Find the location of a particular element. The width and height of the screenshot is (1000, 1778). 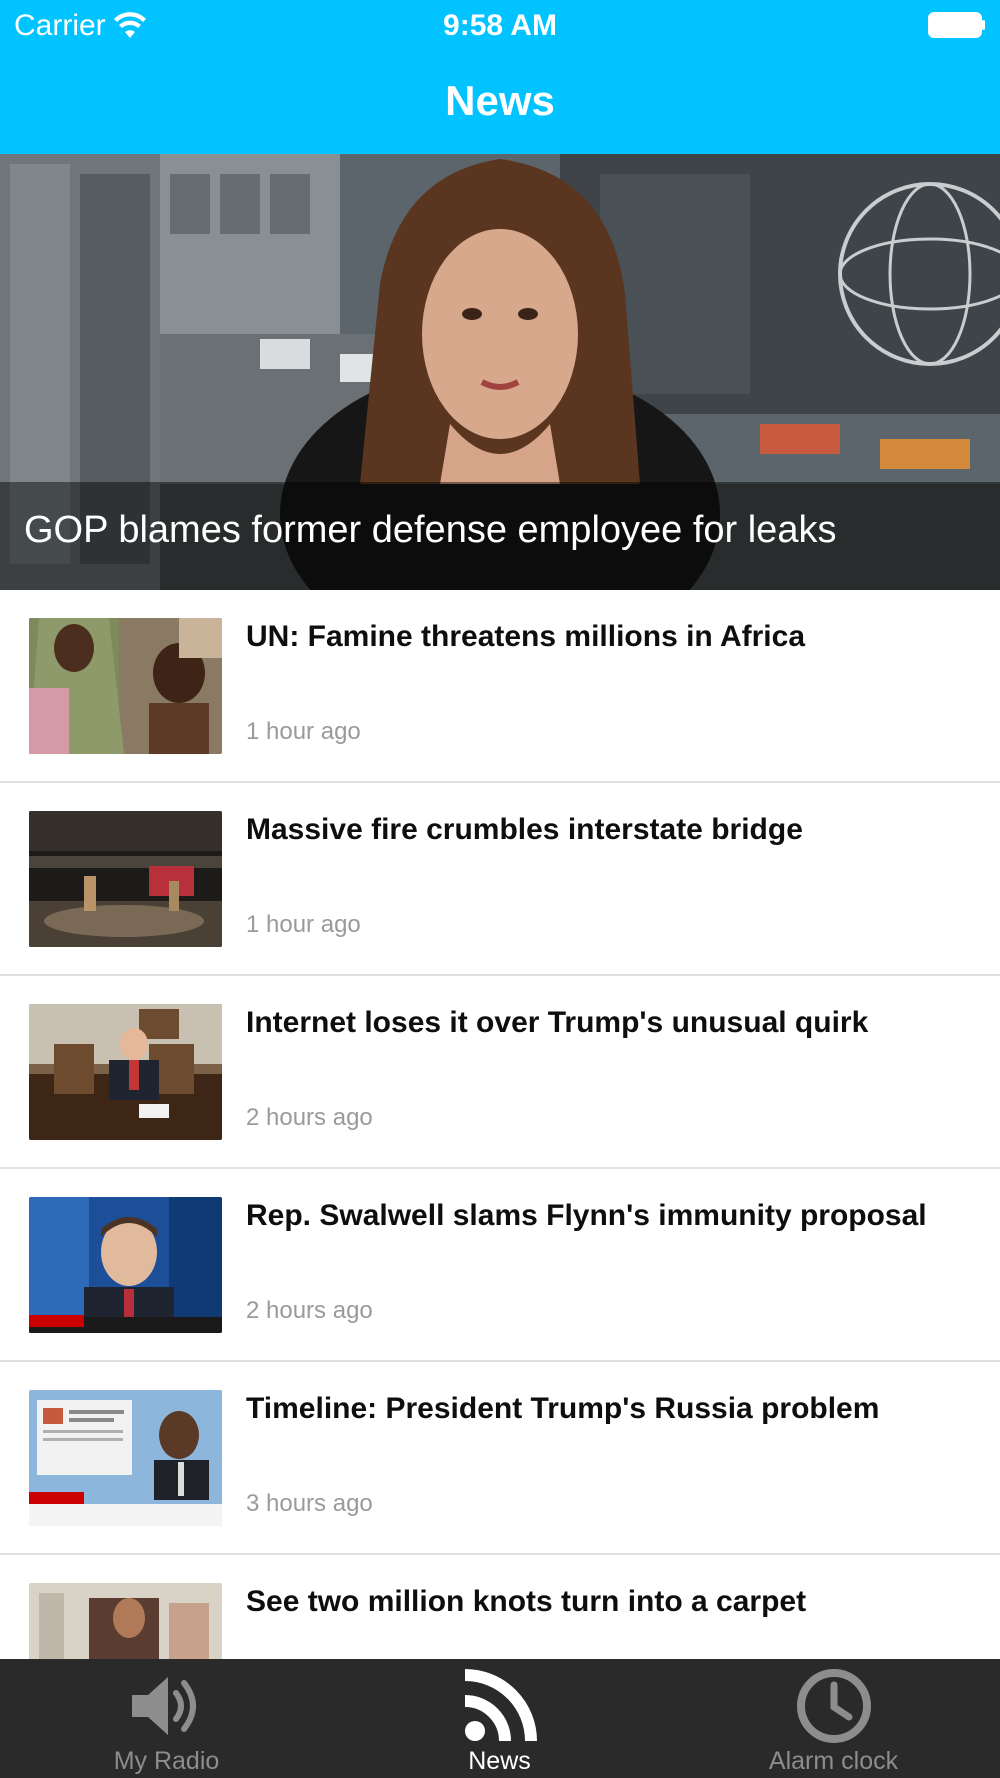

rss-icon is located at coordinates (500, 1705).